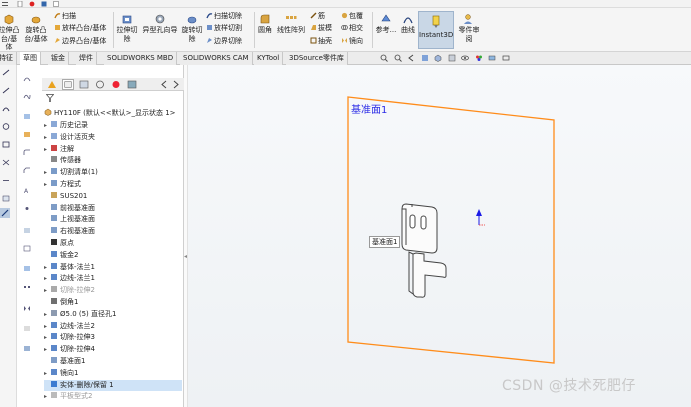 Image resolution: width=691 pixels, height=407 pixels. I want to click on line-tool-icon, so click(6, 90).